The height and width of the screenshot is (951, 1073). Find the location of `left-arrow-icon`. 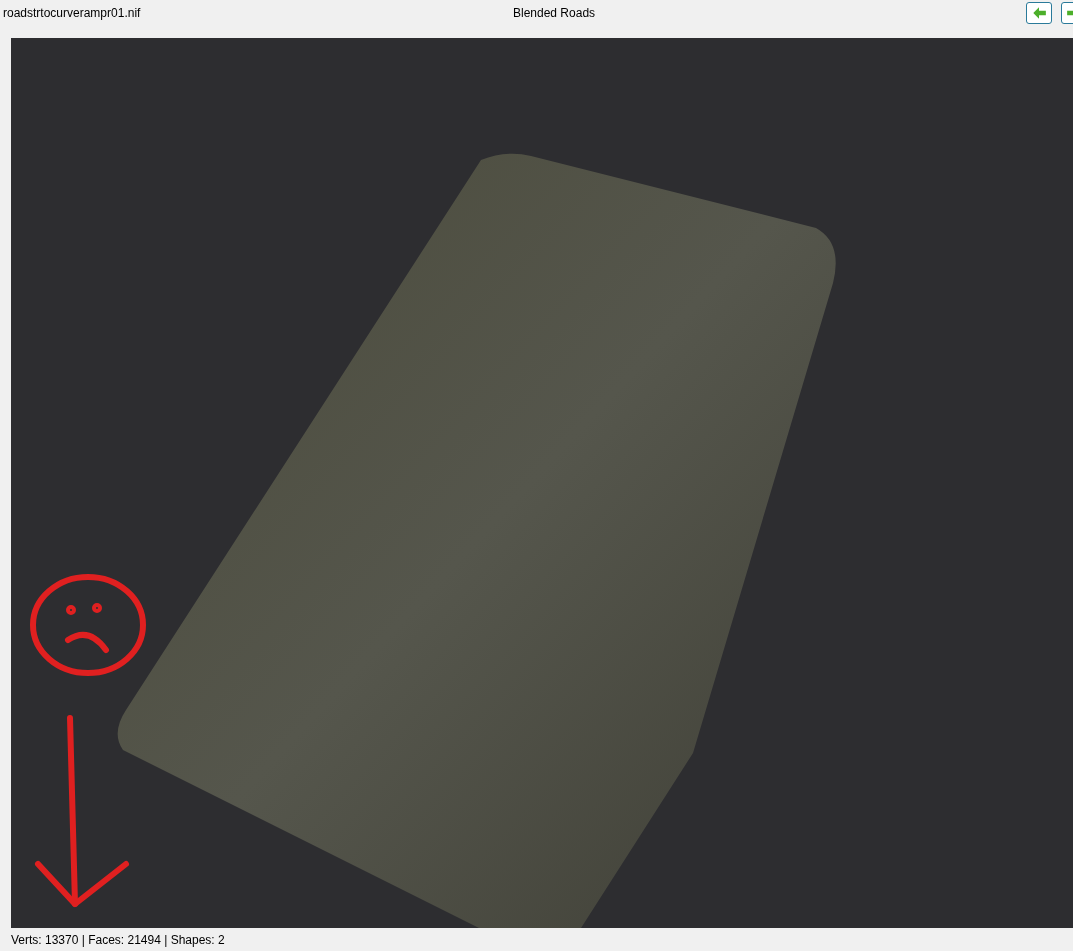

left-arrow-icon is located at coordinates (1039, 13).